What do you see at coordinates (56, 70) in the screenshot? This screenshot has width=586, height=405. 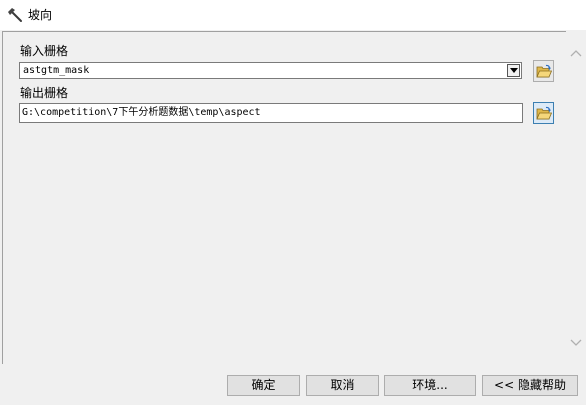 I see `input-raster-value: astgtm_mask` at bounding box center [56, 70].